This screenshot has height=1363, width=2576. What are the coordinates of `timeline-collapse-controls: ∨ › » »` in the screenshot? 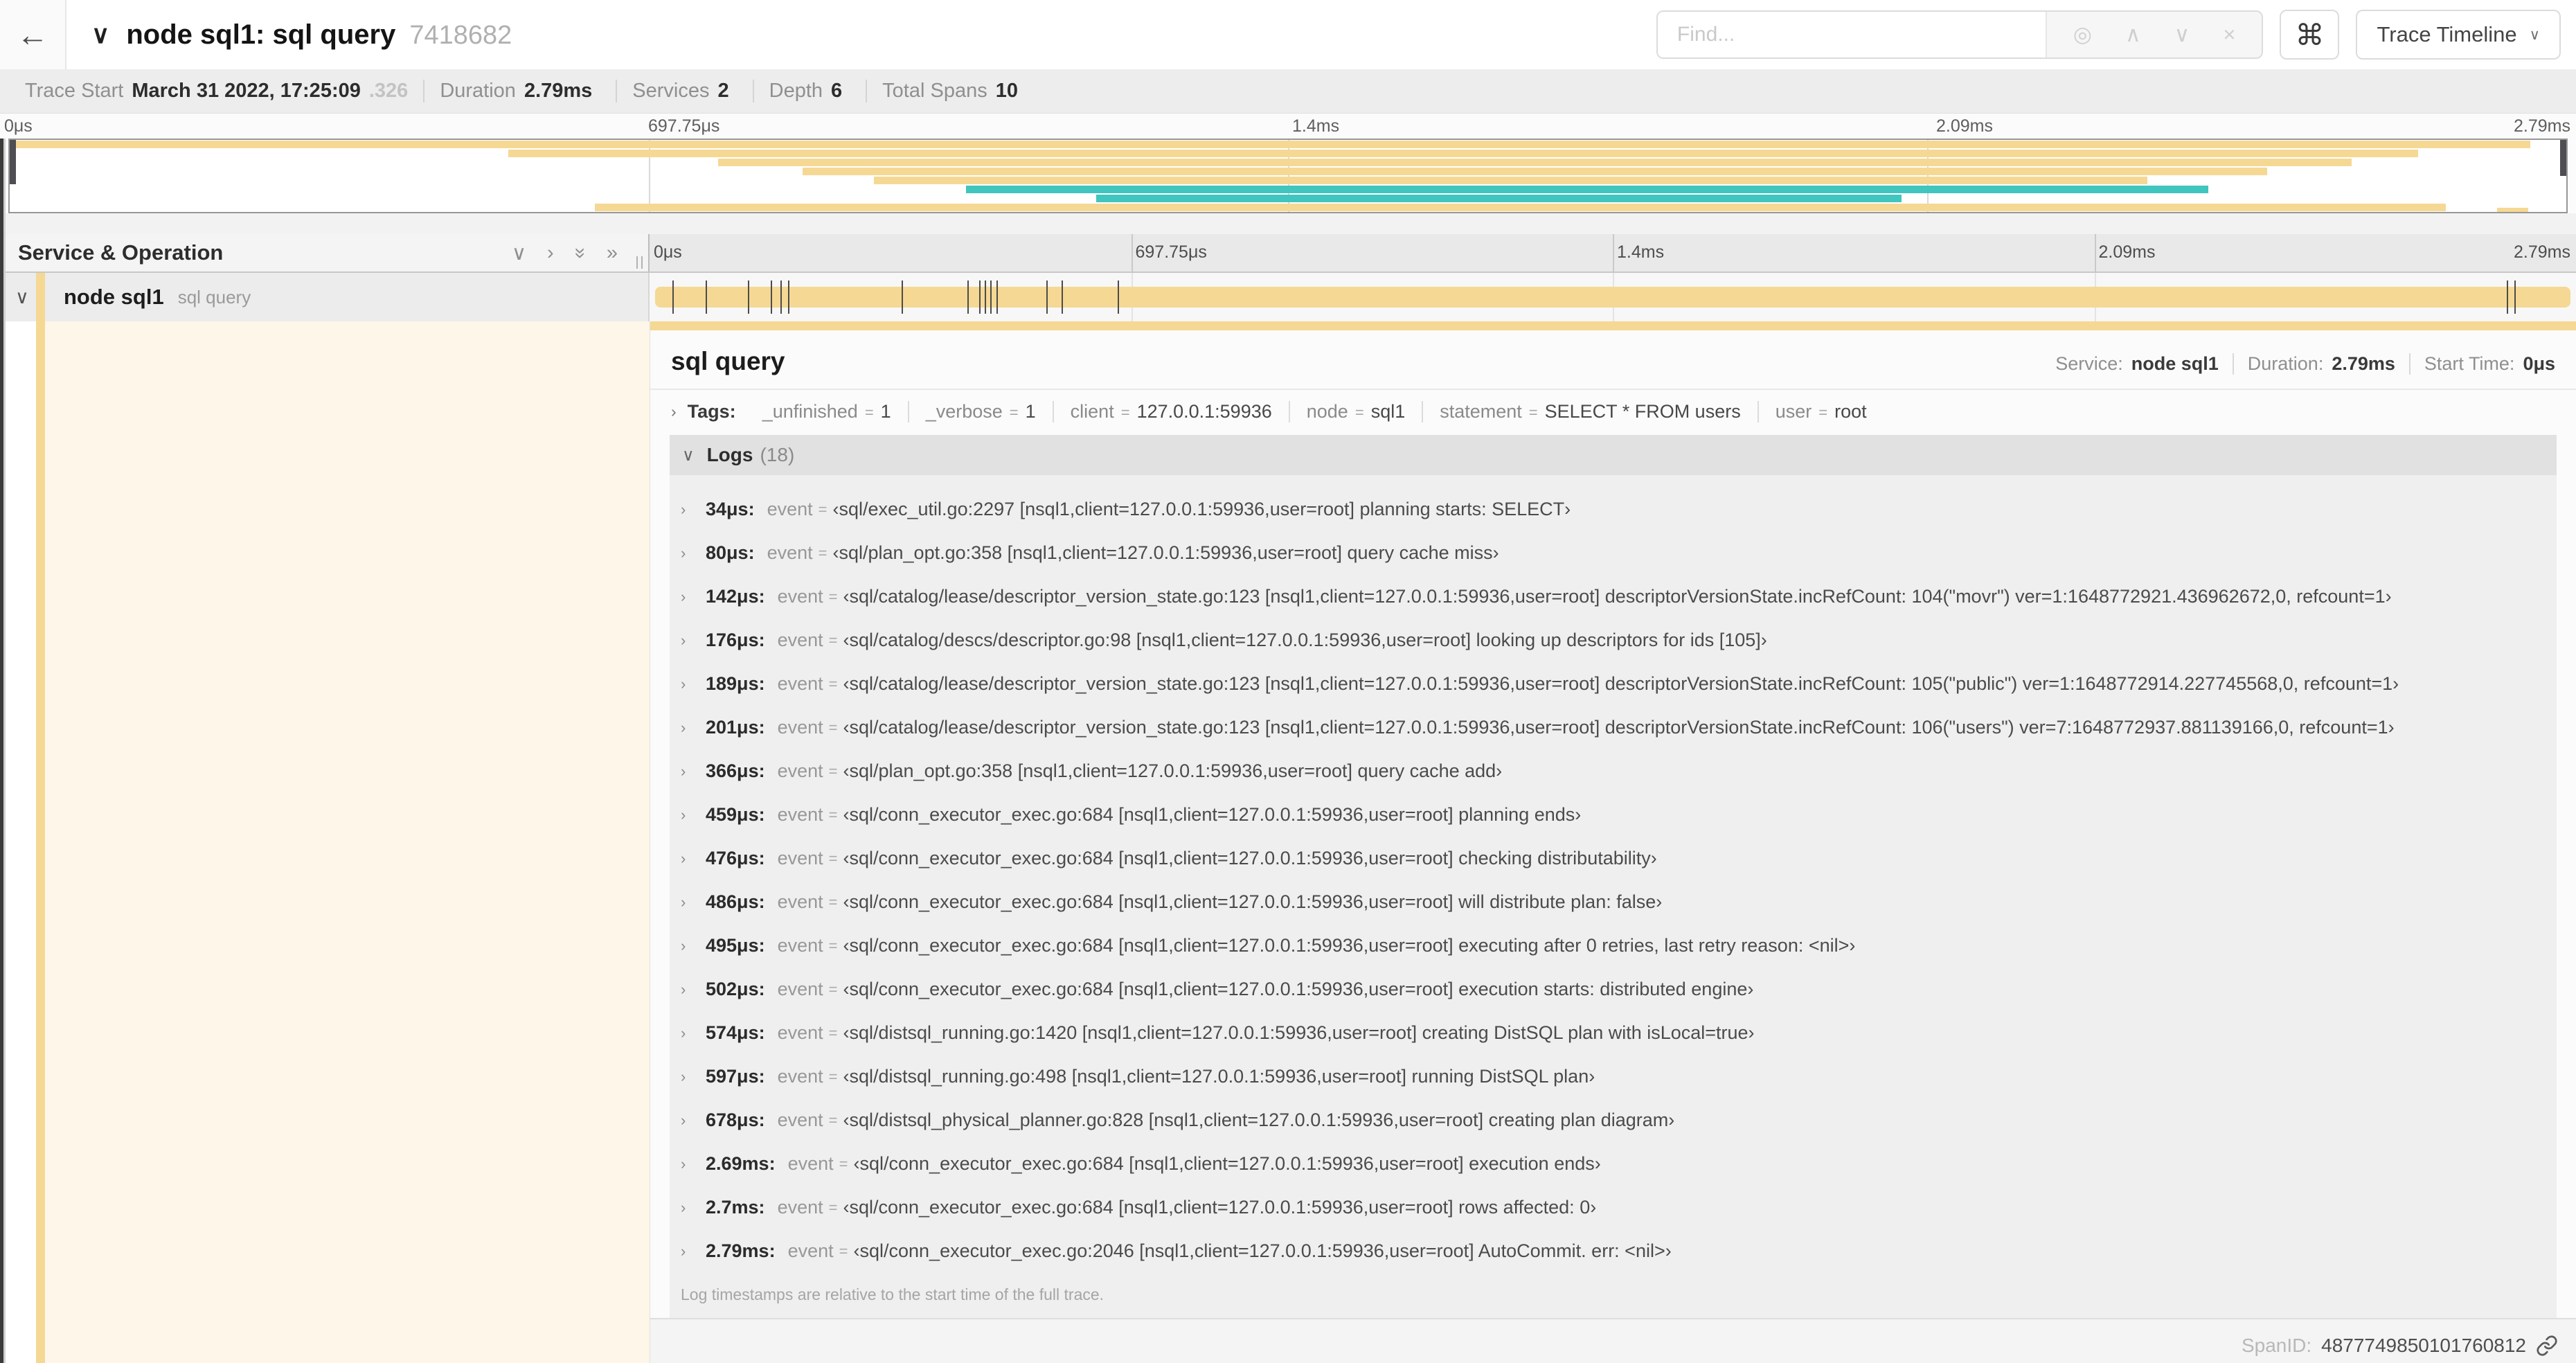 It's located at (580, 253).